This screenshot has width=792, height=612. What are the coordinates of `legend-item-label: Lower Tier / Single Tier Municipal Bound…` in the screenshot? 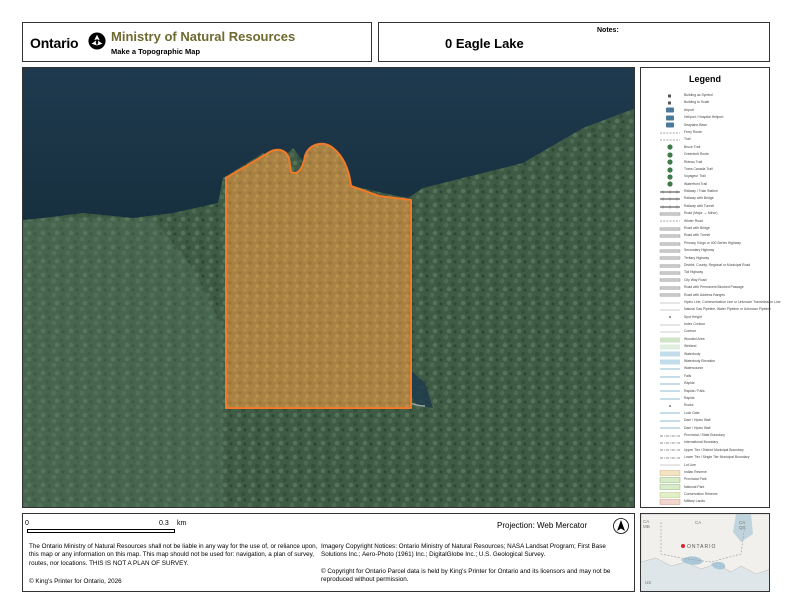 It's located at (717, 457).